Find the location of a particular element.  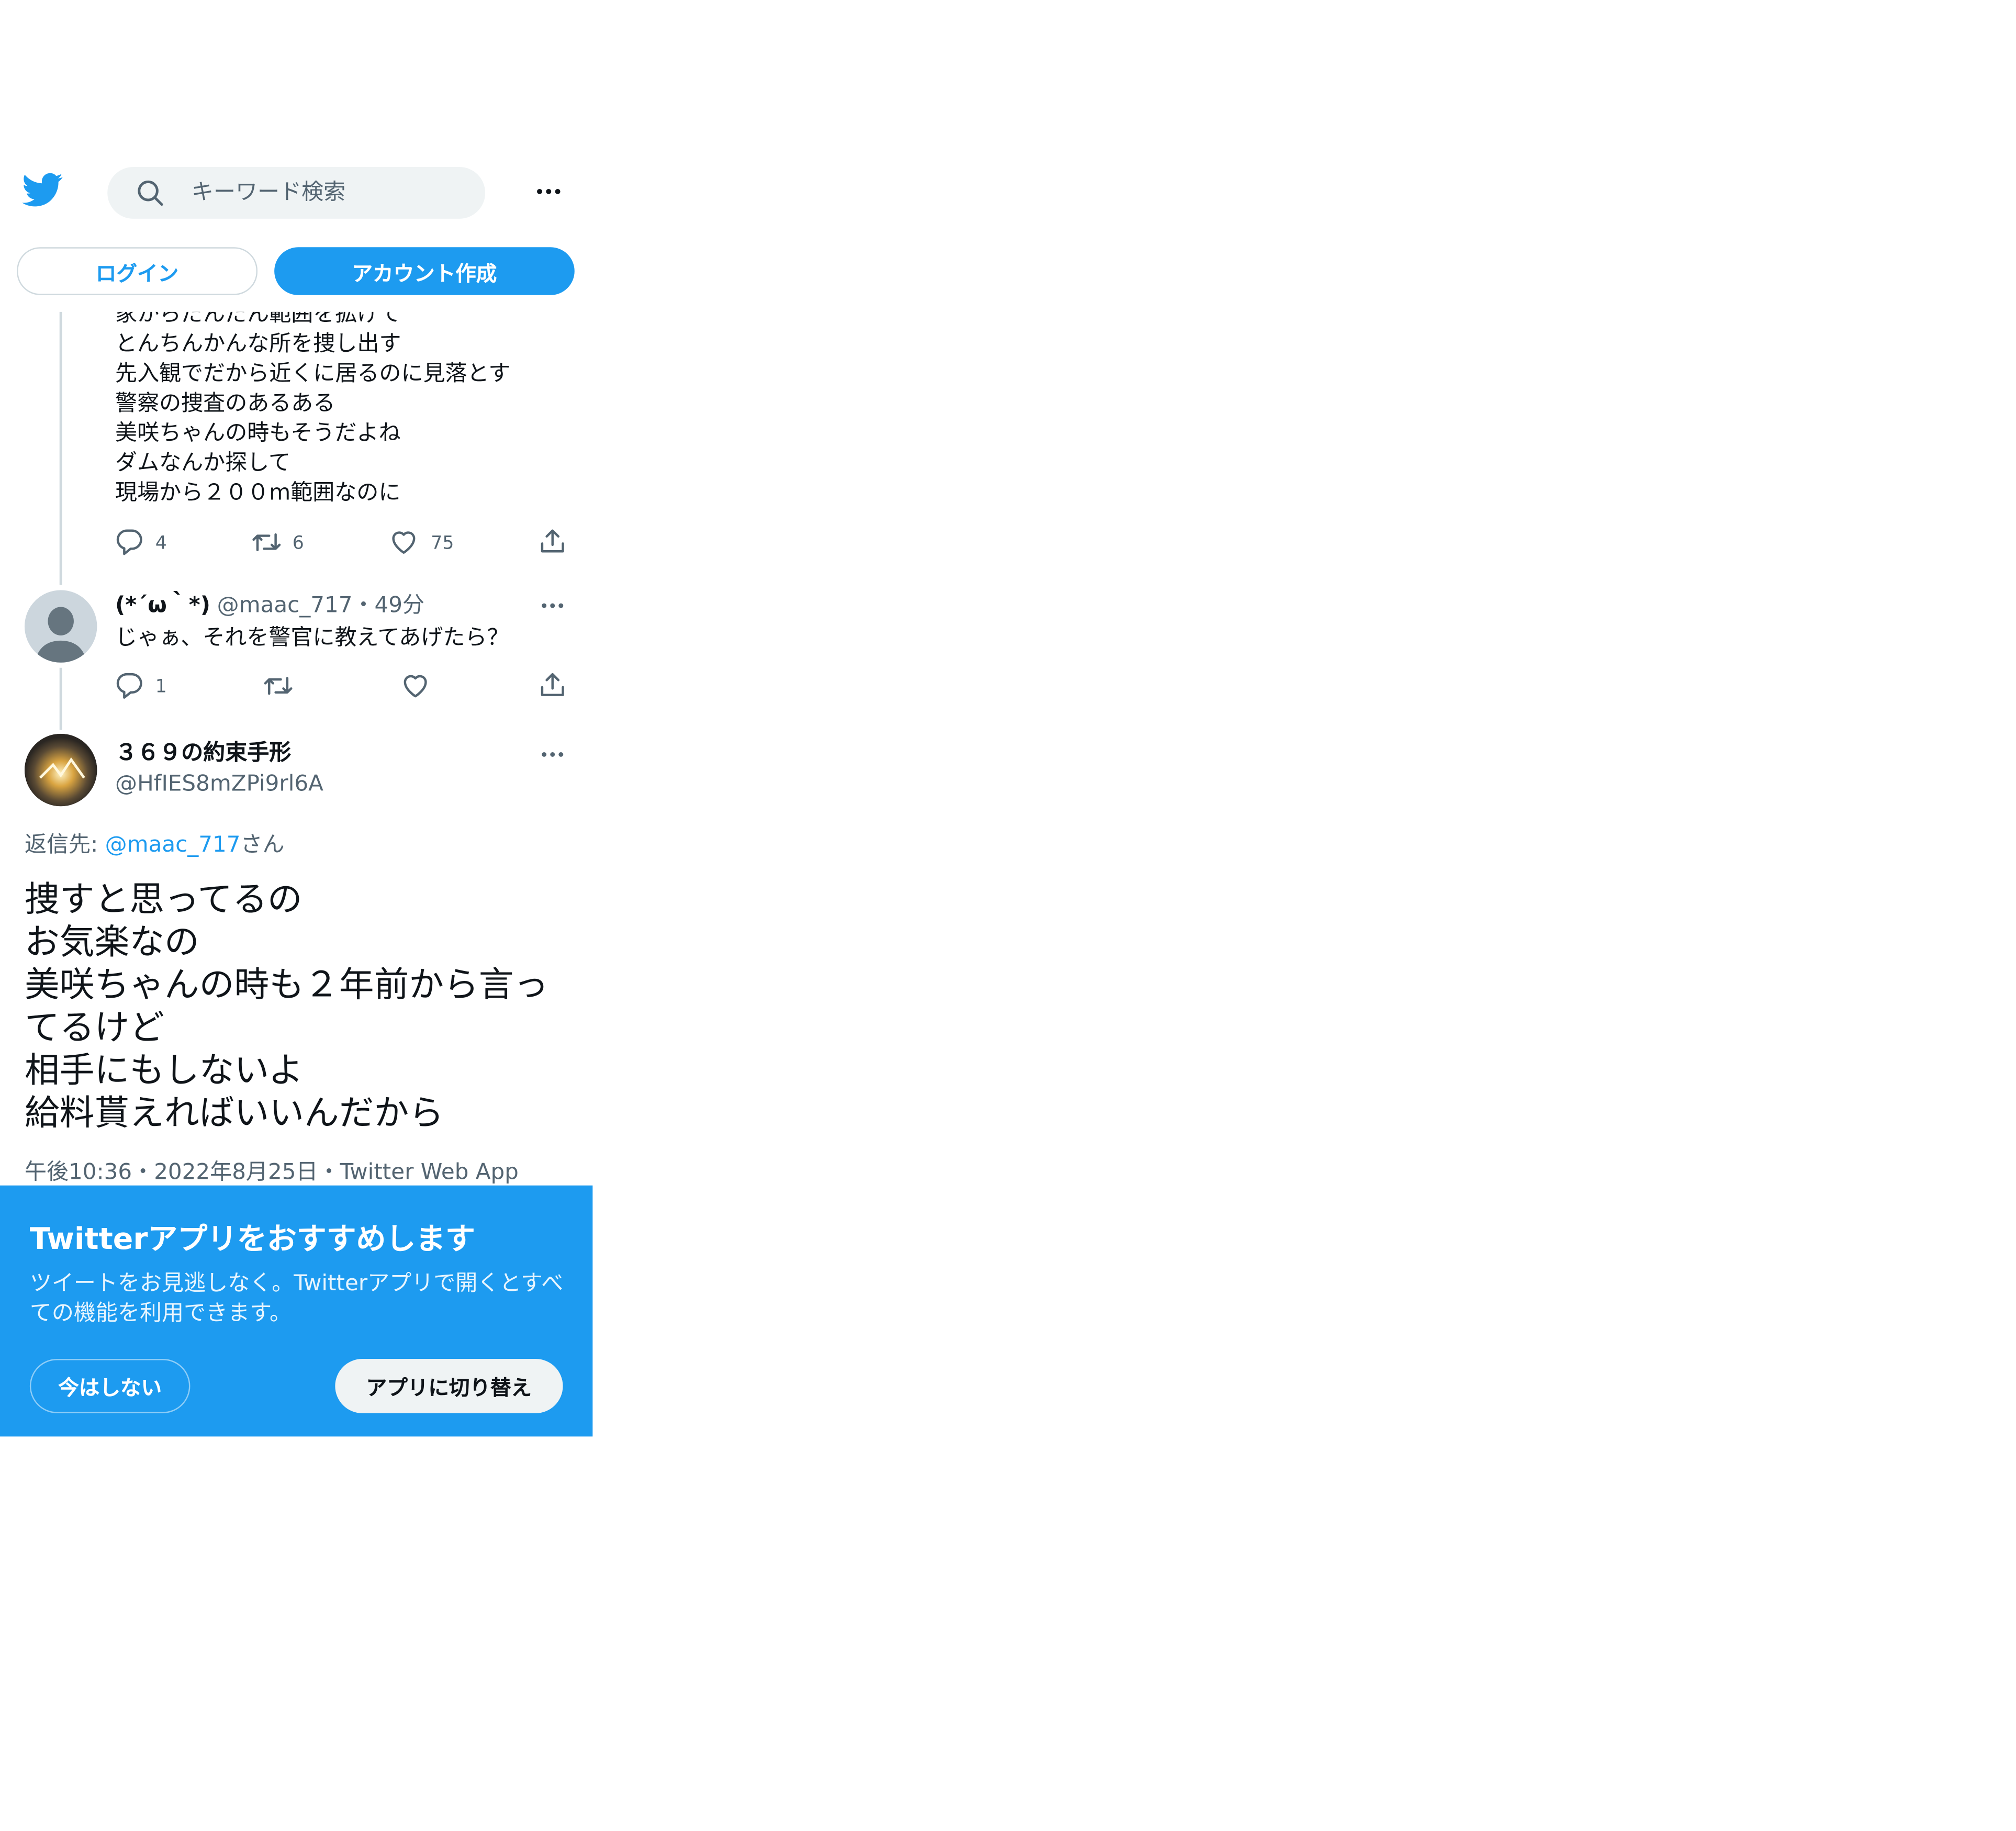

signup-button: アカウント作成 is located at coordinates (424, 271).